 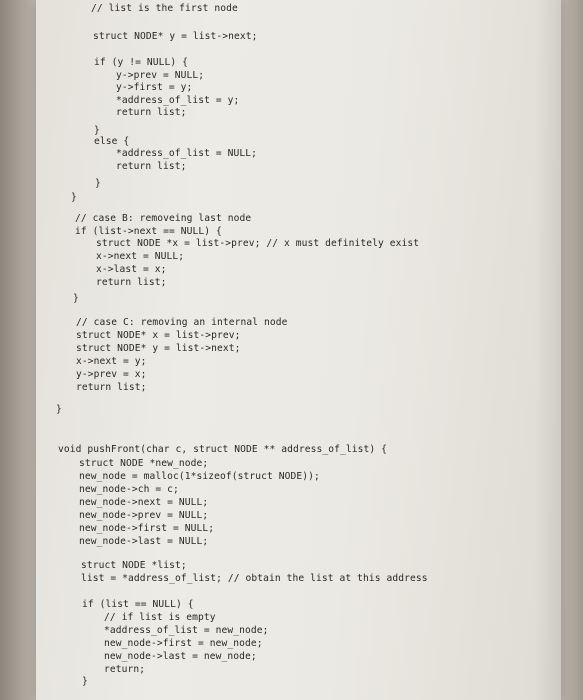 I want to click on code-line: x->next = y;, so click(x=111, y=361).